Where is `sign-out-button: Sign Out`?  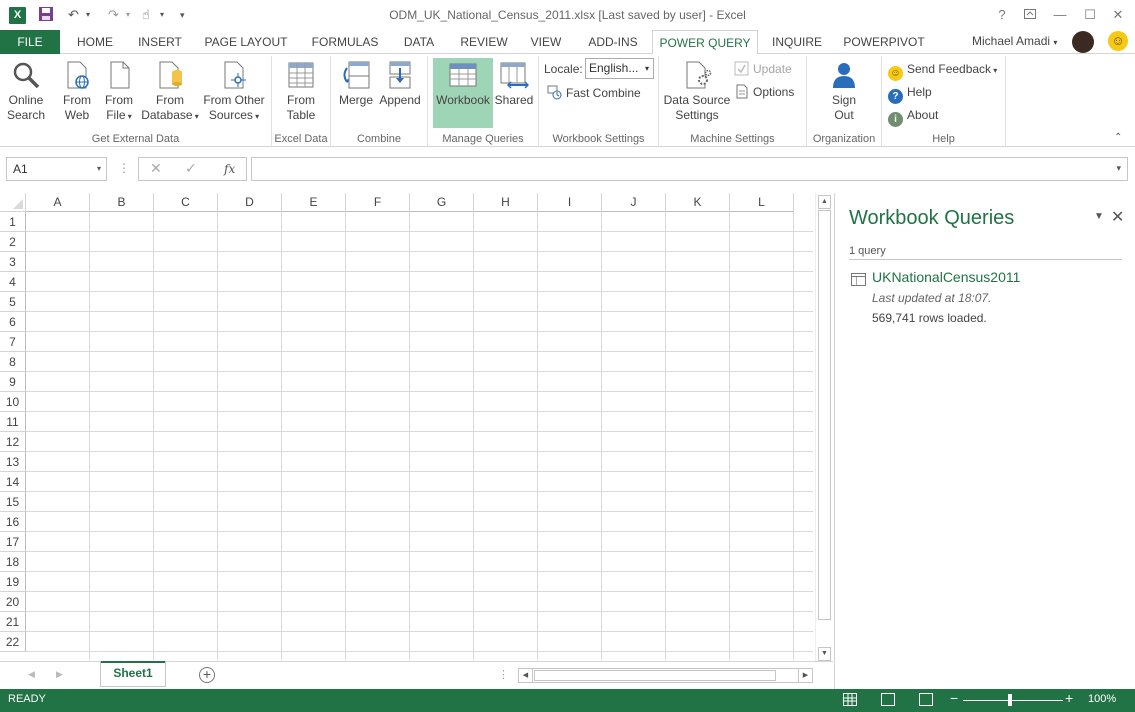
sign-out-button: Sign Out is located at coordinates (844, 94).